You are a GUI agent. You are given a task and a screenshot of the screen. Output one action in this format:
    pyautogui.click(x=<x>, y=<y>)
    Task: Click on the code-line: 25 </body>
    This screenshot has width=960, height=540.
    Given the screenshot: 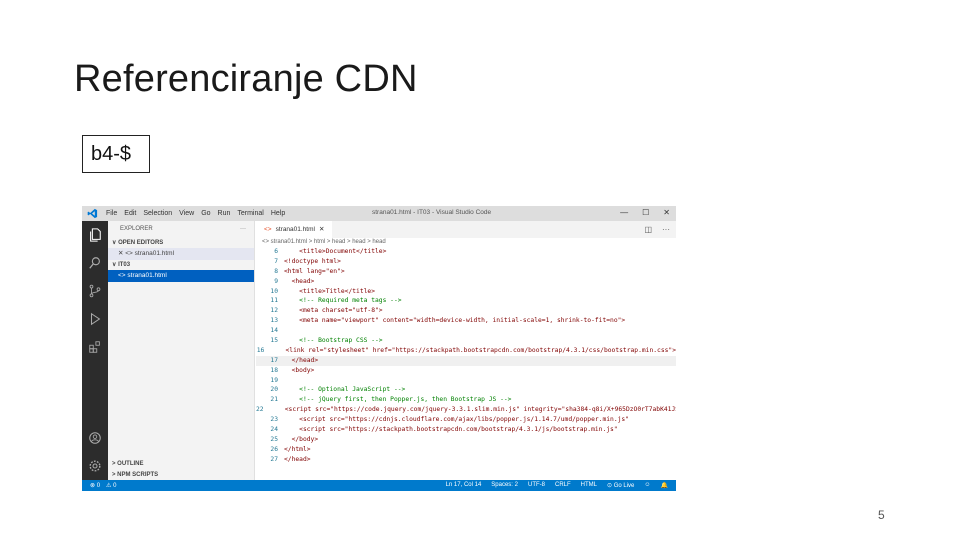 What is the action you would take?
    pyautogui.click(x=466, y=440)
    